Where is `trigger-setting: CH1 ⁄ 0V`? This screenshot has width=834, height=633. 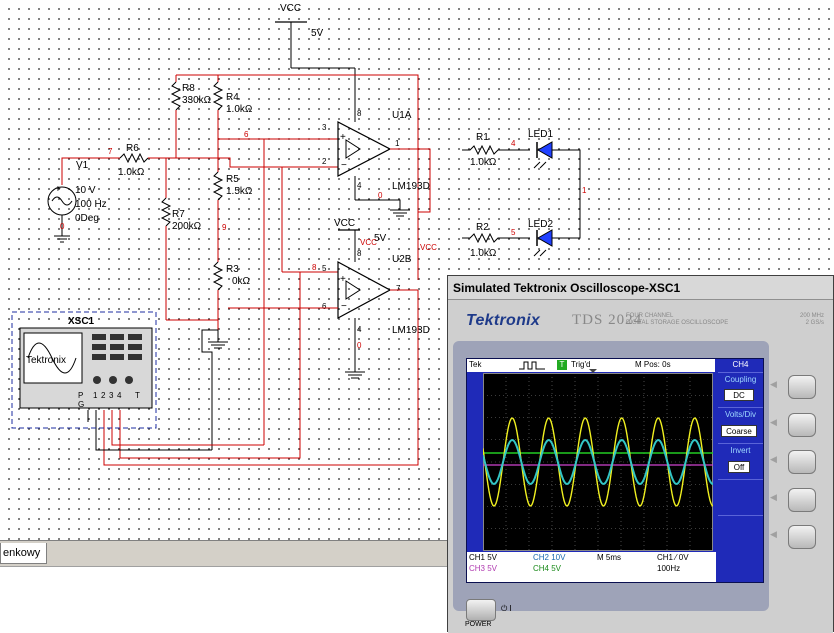
trigger-setting: CH1 ⁄ 0V is located at coordinates (673, 557).